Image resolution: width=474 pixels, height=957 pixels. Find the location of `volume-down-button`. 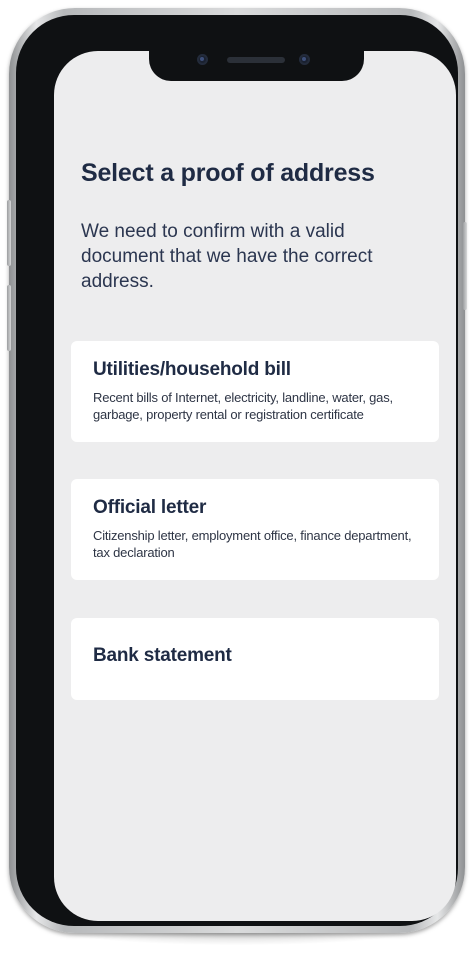

volume-down-button is located at coordinates (9, 318).